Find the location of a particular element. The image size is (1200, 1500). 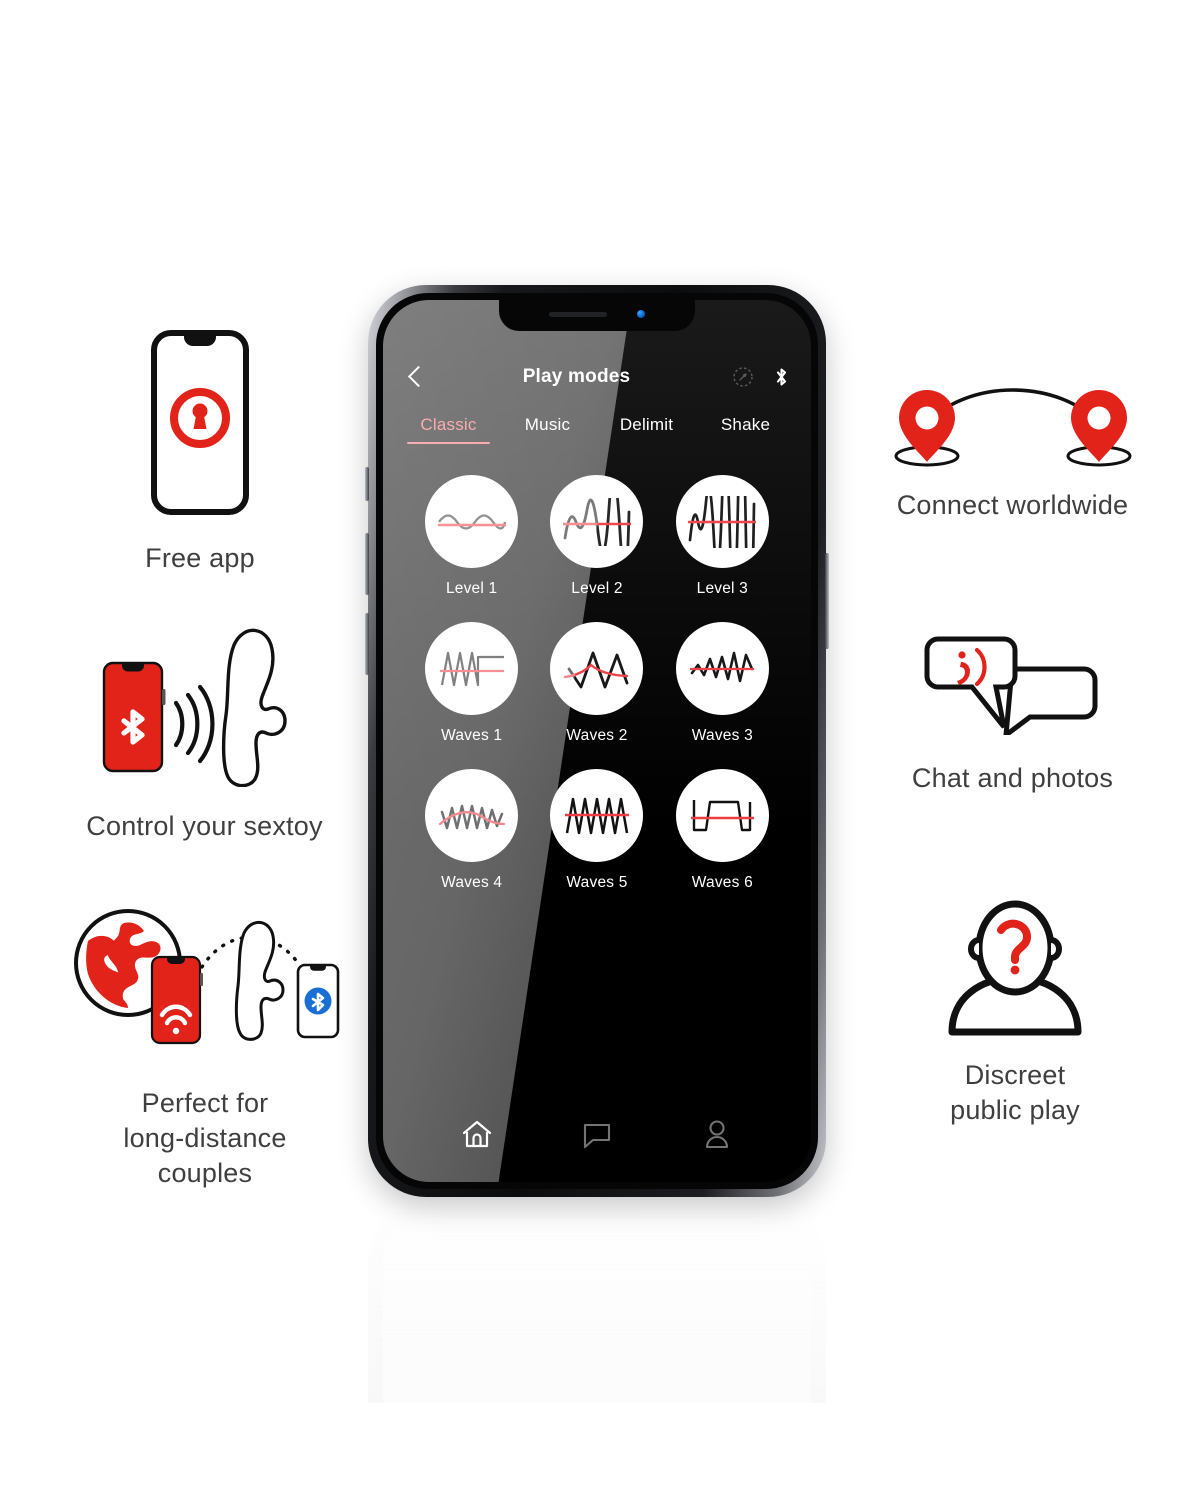

mode-tabs: Classic Music Delimit Shake is located at coordinates (597, 429).